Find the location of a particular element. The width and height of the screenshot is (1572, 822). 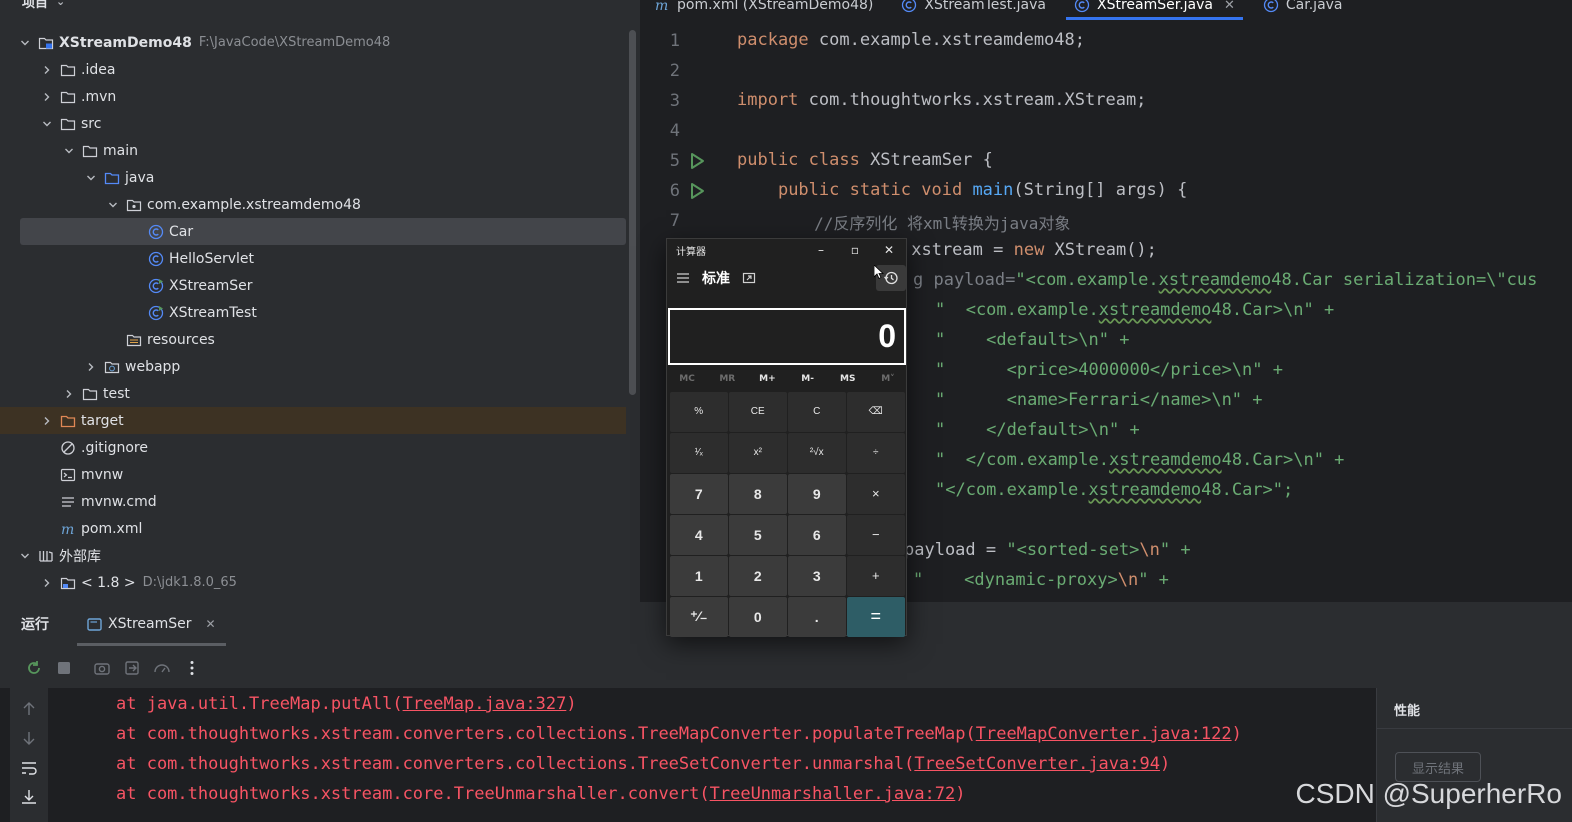

tree-item-idea: .idea is located at coordinates (313, 69).